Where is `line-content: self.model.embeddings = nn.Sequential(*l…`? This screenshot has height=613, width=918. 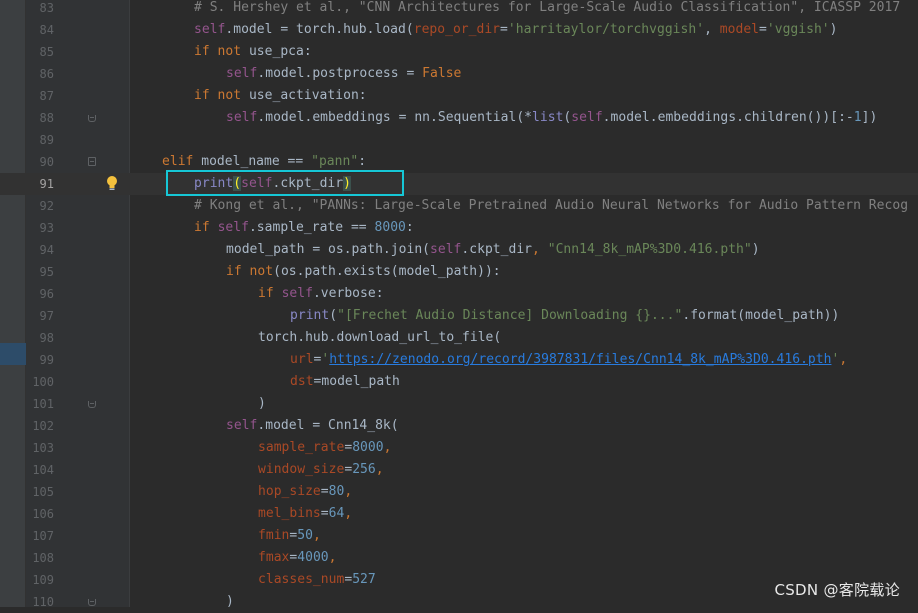
line-content: self.model.embeddings = nn.Sequential(*l… is located at coordinates (551, 118).